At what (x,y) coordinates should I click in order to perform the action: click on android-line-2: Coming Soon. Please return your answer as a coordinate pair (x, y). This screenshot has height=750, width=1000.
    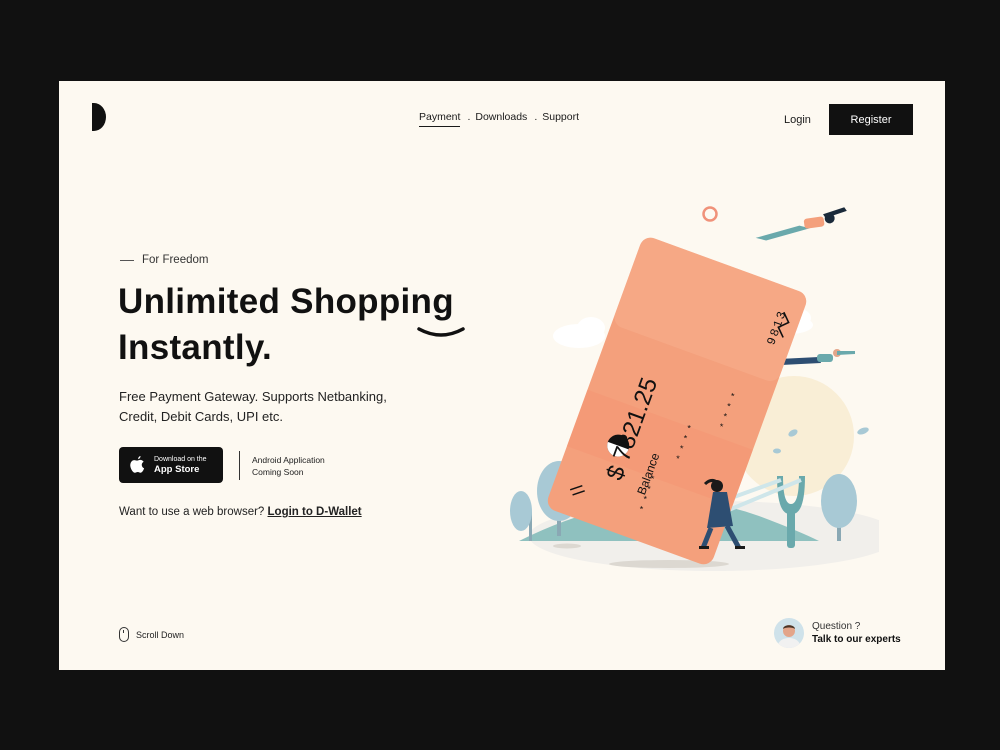
    Looking at the image, I should click on (278, 472).